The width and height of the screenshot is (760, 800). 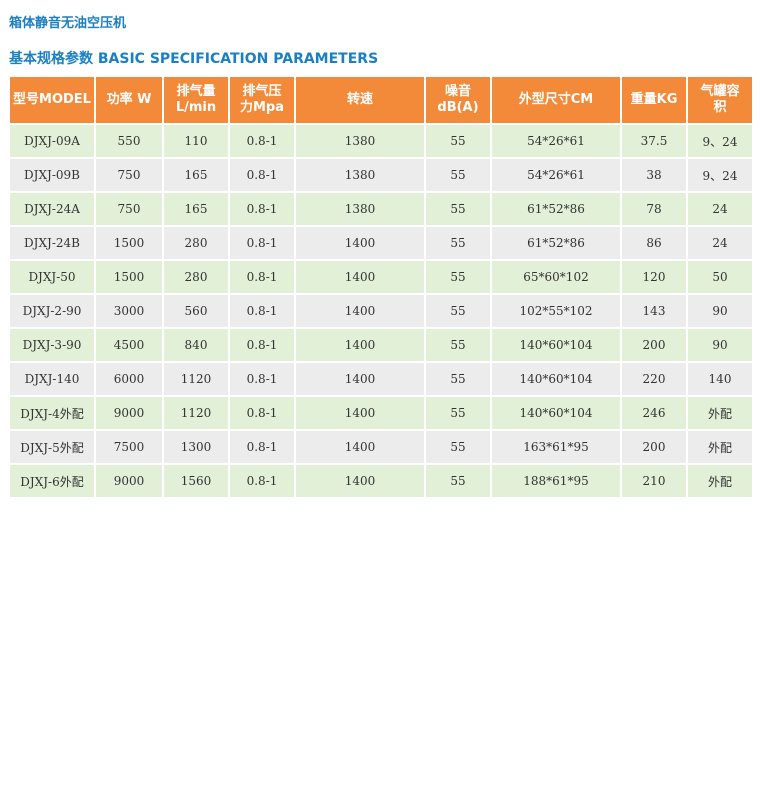 I want to click on column-header: 型号MODEL, so click(x=52, y=100).